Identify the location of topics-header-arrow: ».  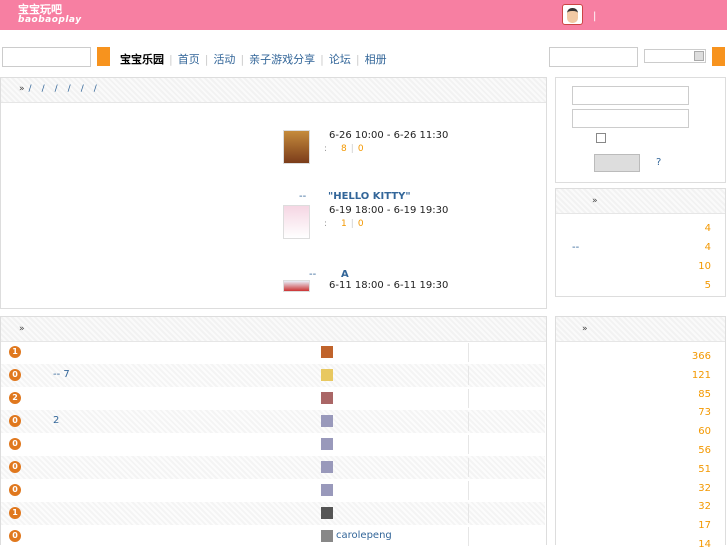
(22, 329).